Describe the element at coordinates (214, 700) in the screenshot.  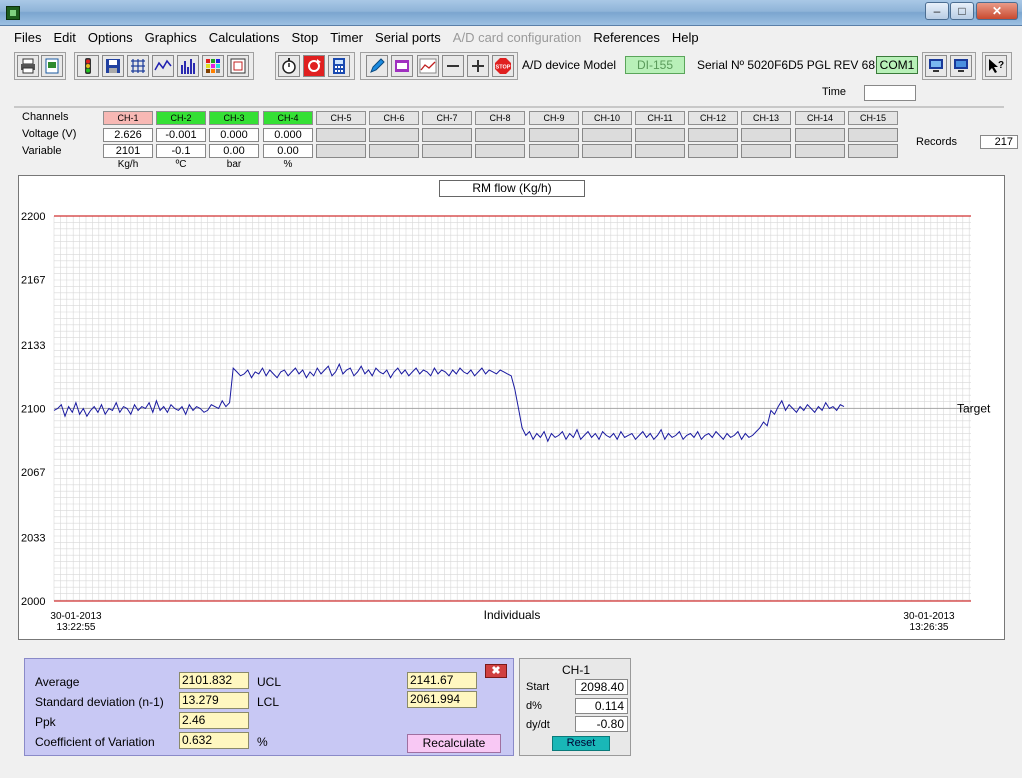
I see `std-dev-value: 13.279` at that location.